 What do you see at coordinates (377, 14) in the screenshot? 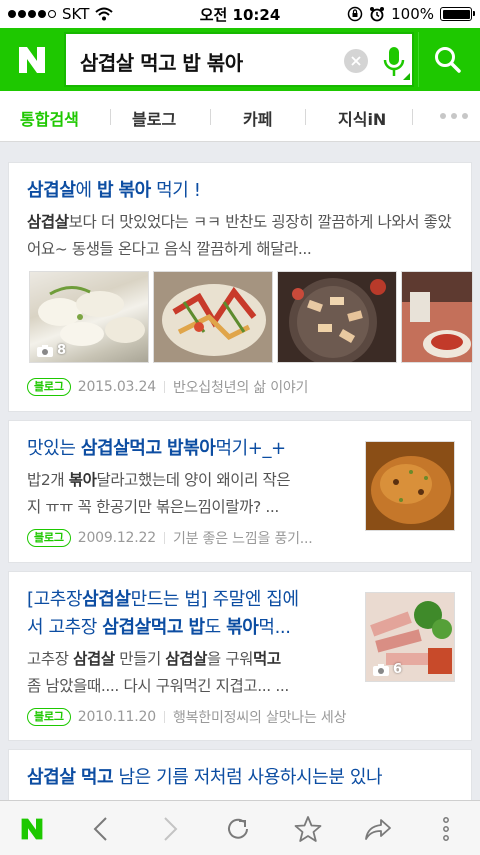
I see `alarm-icon` at bounding box center [377, 14].